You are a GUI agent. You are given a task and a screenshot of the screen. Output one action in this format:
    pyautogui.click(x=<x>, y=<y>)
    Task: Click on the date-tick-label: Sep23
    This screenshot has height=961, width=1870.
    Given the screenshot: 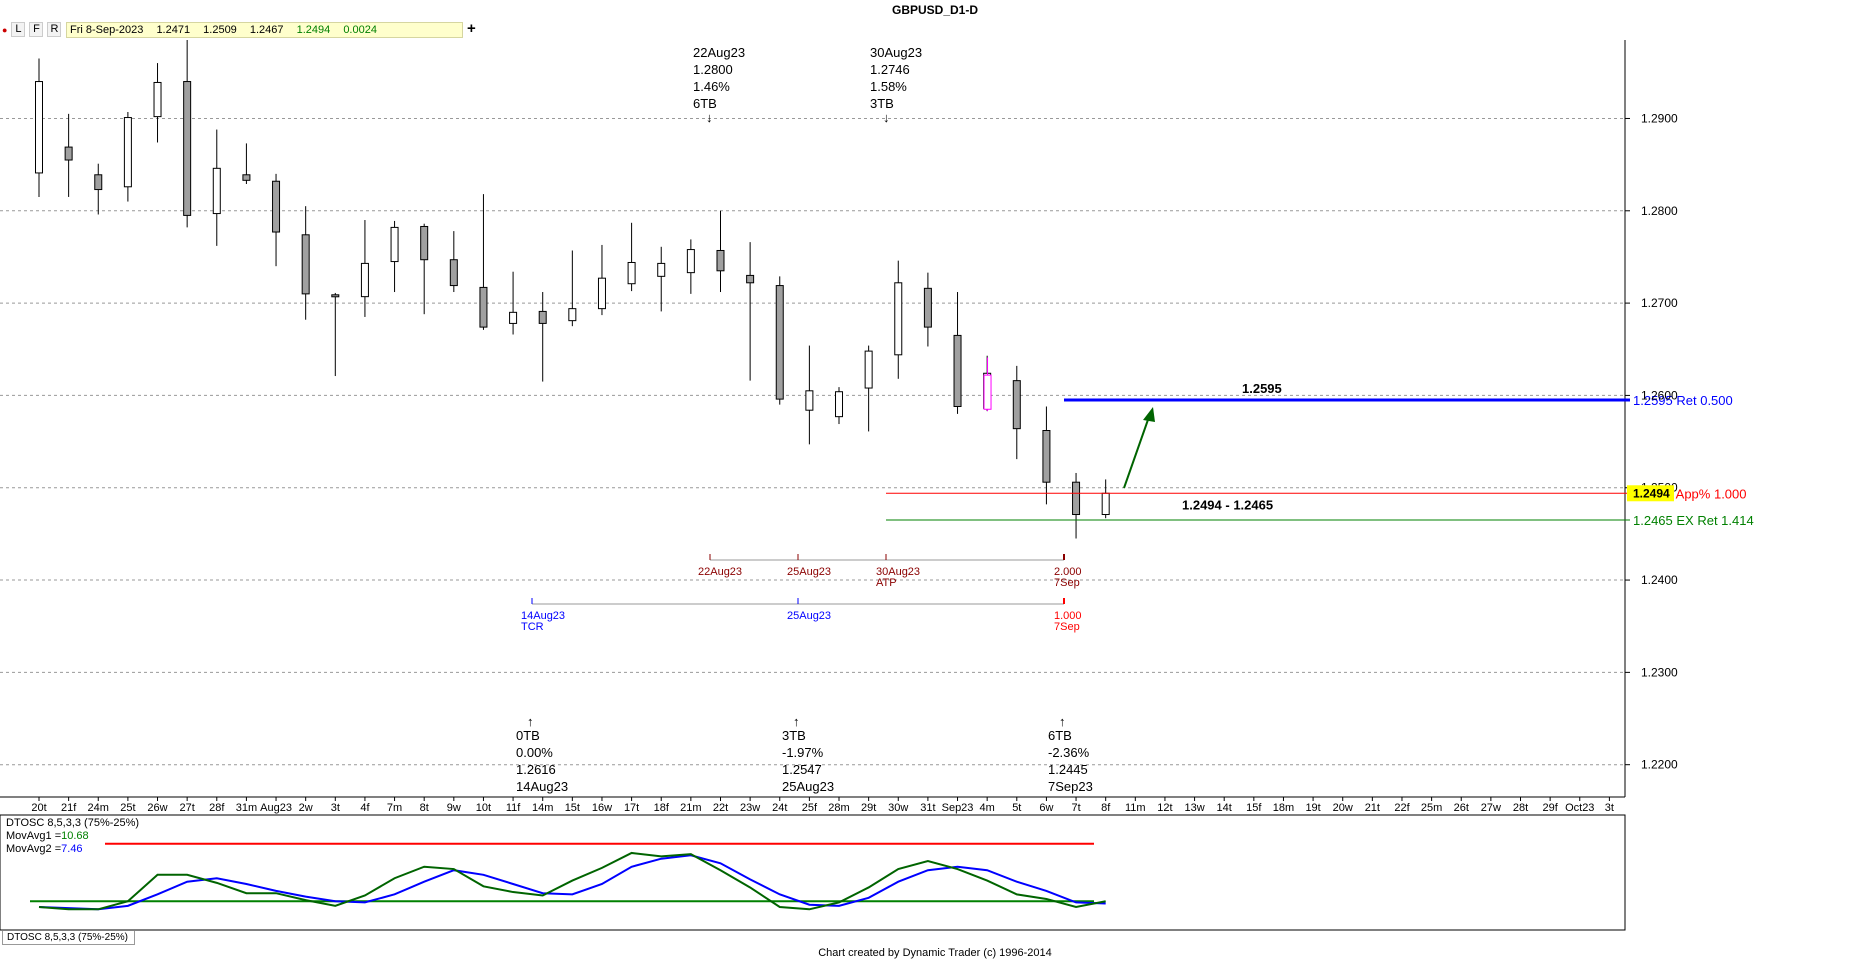 What is the action you would take?
    pyautogui.click(x=958, y=808)
    